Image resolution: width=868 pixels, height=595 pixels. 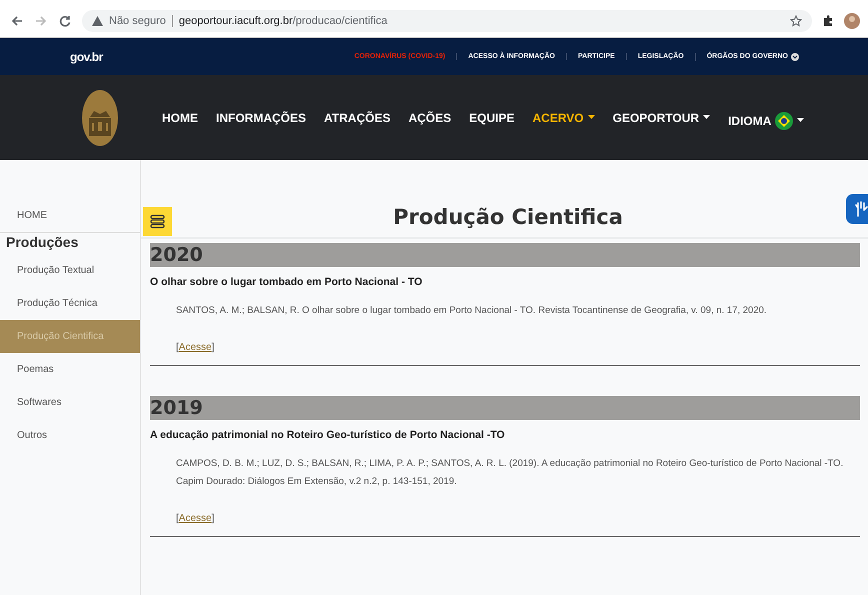 What do you see at coordinates (800, 120) in the screenshot?
I see `caret-icon` at bounding box center [800, 120].